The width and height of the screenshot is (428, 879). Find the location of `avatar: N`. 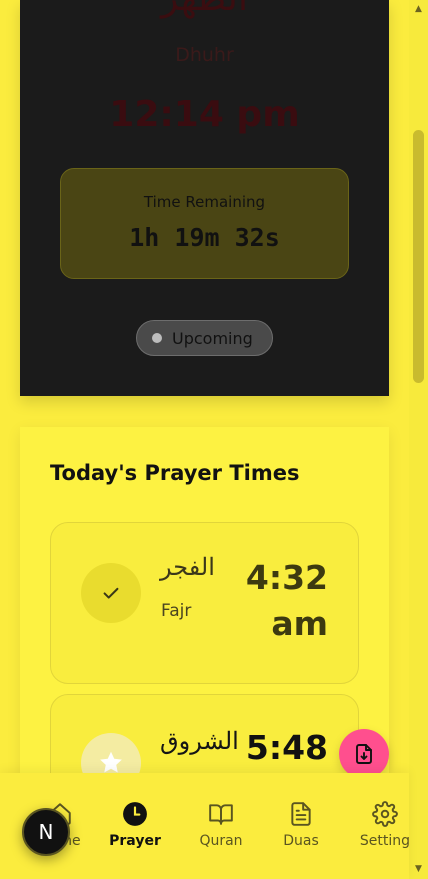

avatar: N is located at coordinates (46, 832).